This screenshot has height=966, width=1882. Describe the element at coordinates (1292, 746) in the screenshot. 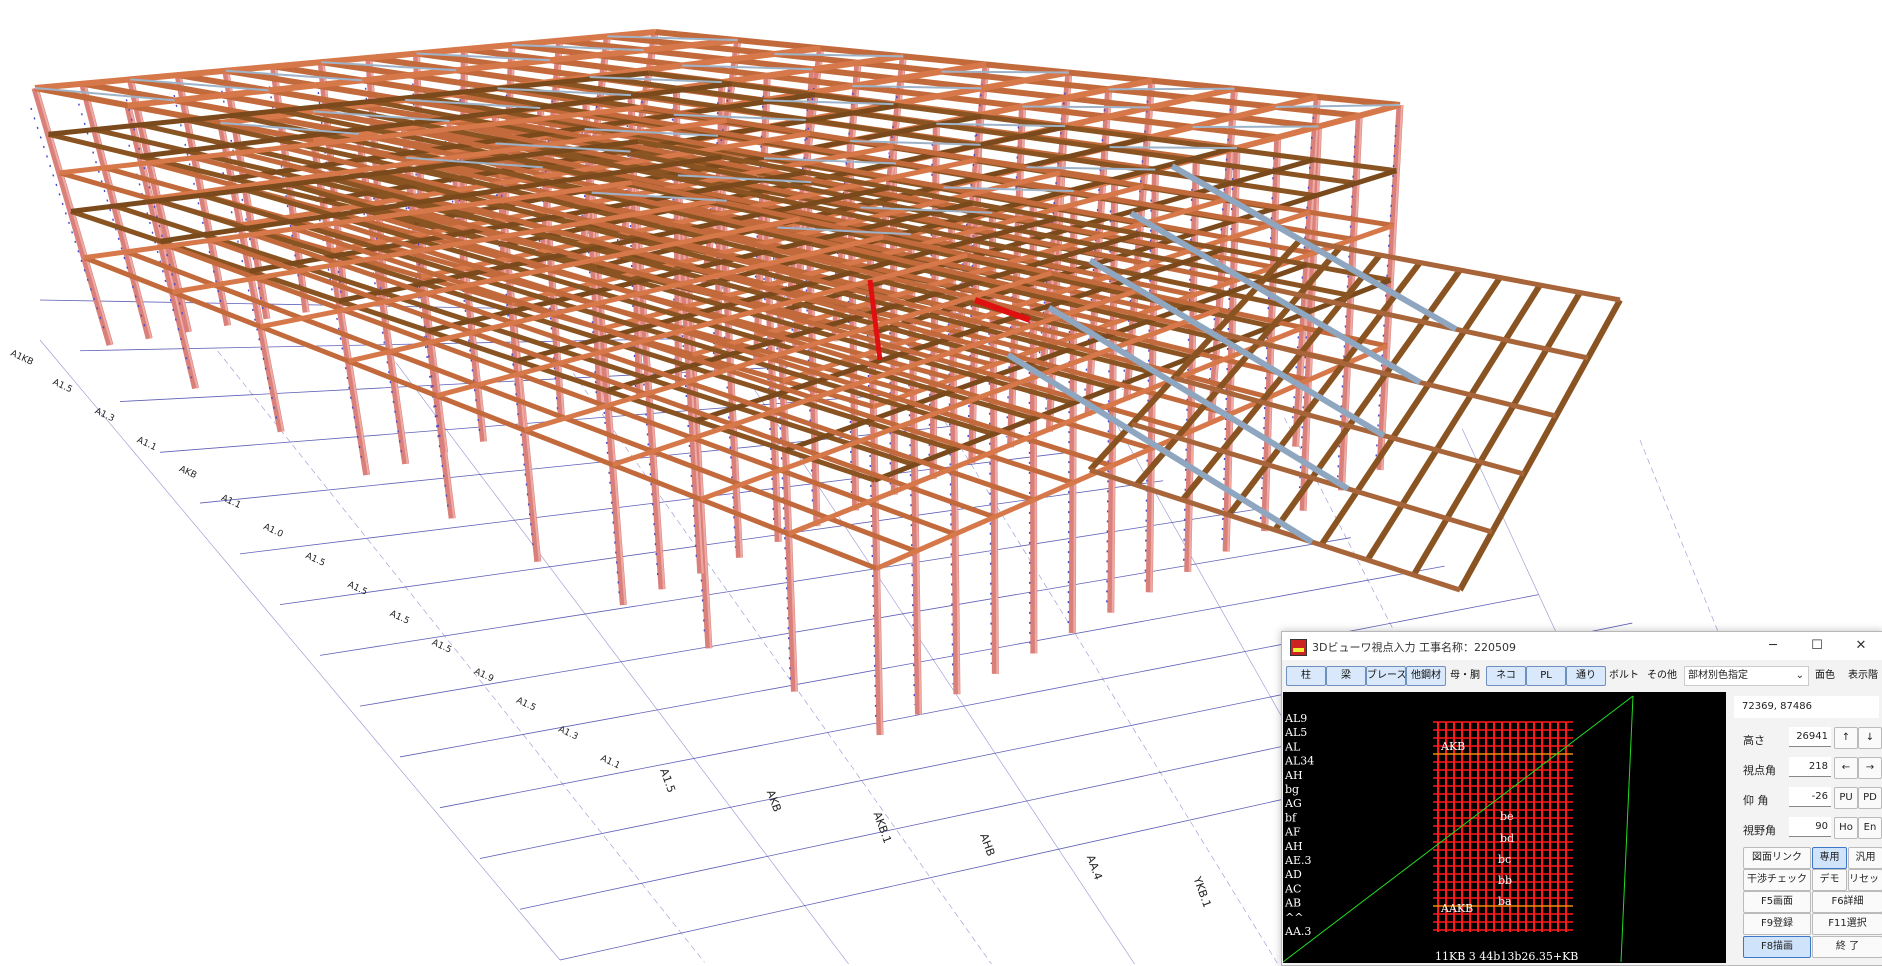

I see `plan-row-label: AL` at that location.